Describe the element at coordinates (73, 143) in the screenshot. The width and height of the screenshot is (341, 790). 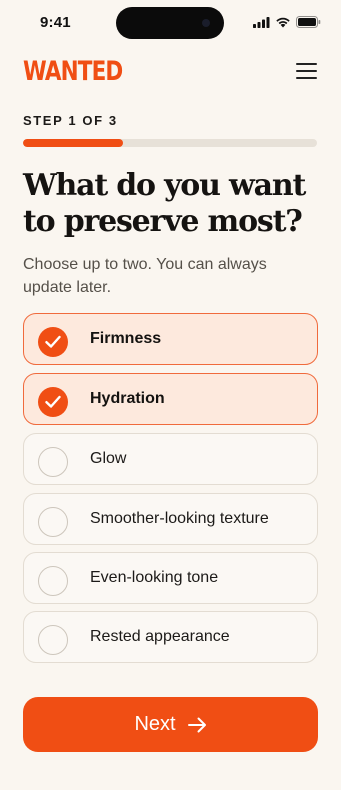
I see `progress-fill` at that location.